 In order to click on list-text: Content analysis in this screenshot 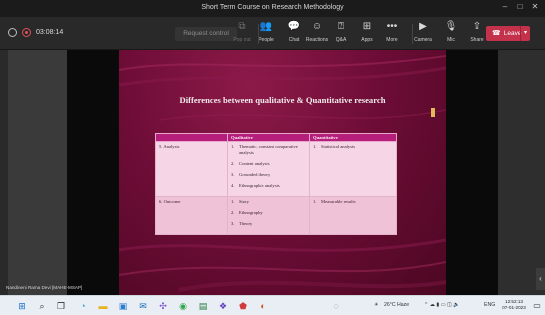, I will do `click(254, 163)`.